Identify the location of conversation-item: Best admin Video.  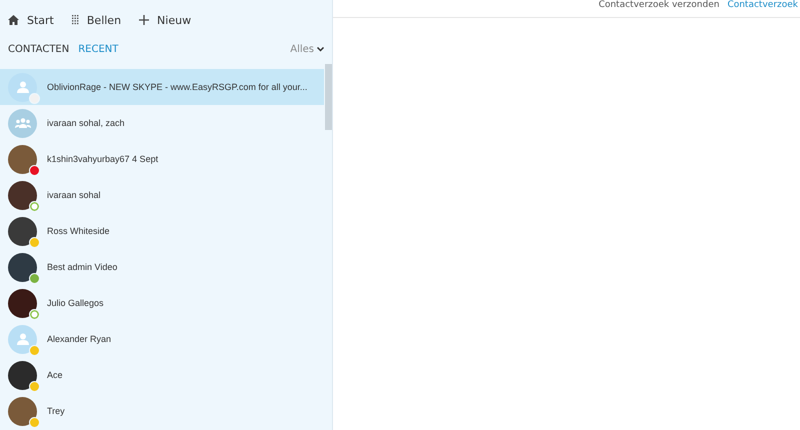
(162, 267).